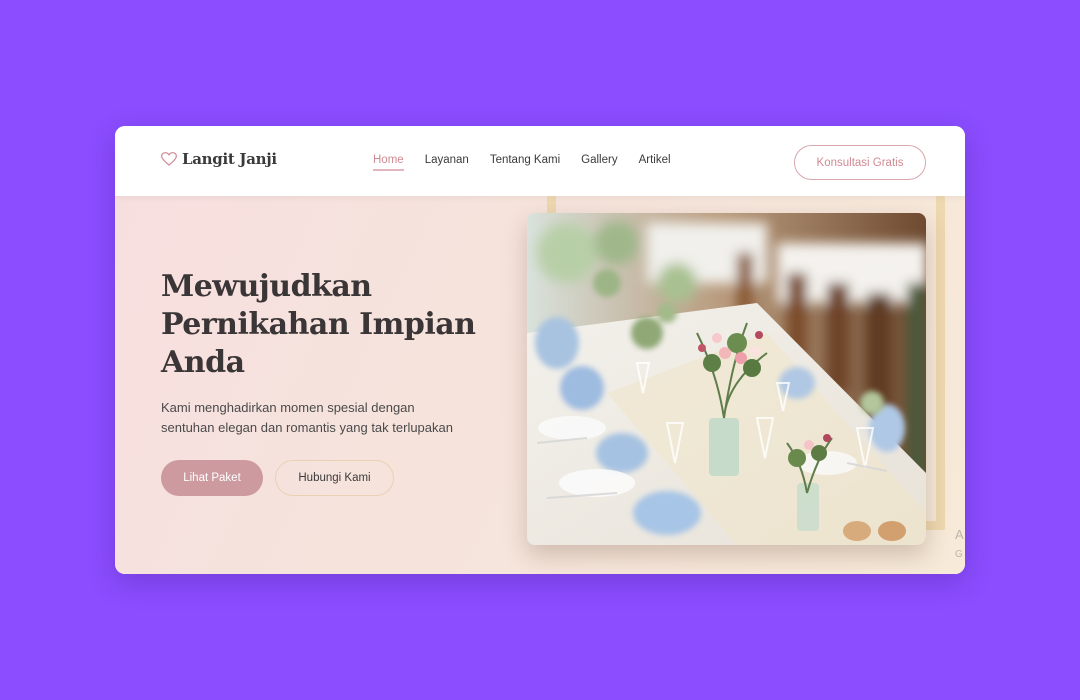 The height and width of the screenshot is (700, 1080). What do you see at coordinates (525, 162) in the screenshot?
I see `nav-link-tentang-kami: Tentang Kami` at bounding box center [525, 162].